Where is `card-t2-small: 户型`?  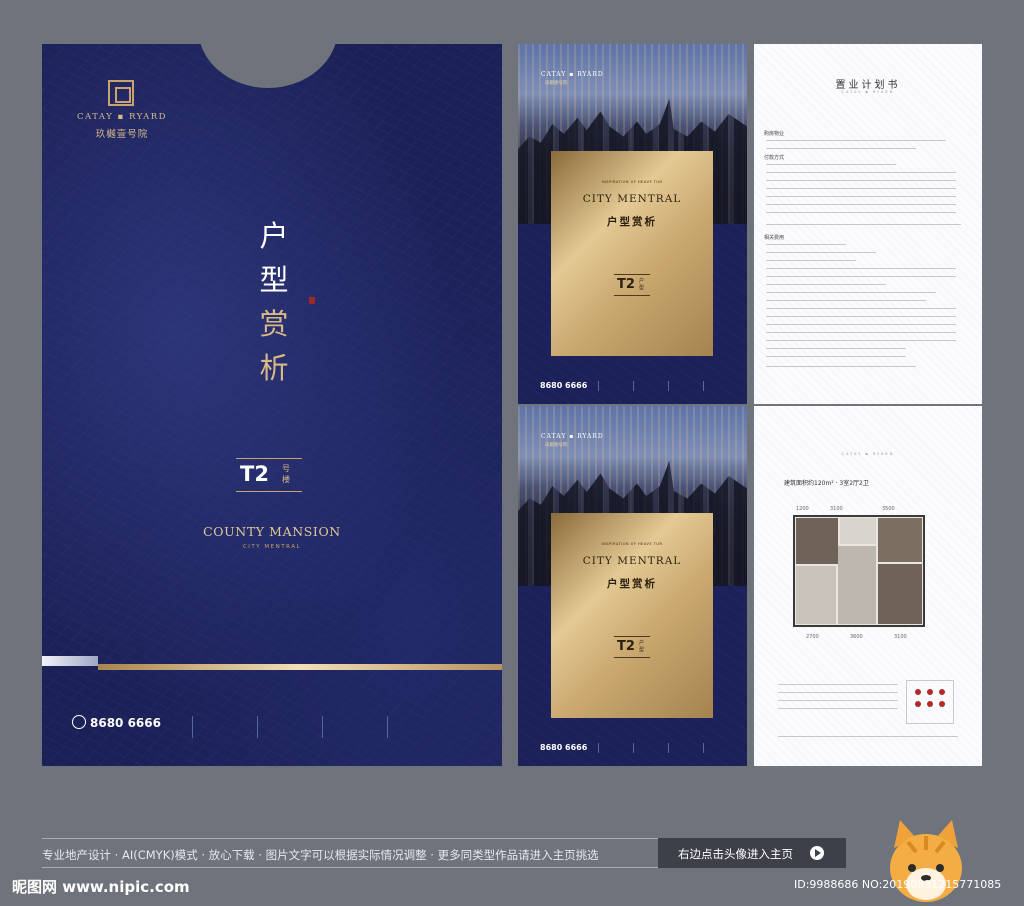
card-t2-small: 户型 is located at coordinates (642, 284).